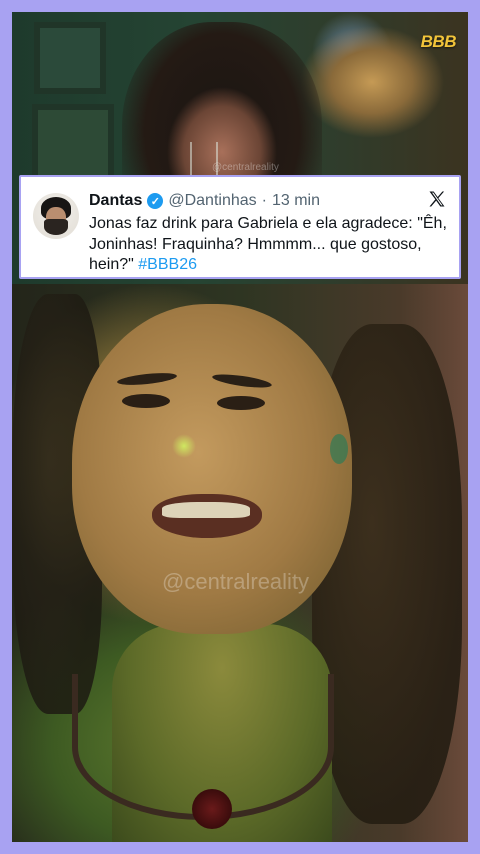  Describe the element at coordinates (437, 199) in the screenshot. I see `x-logo-icon` at that location.